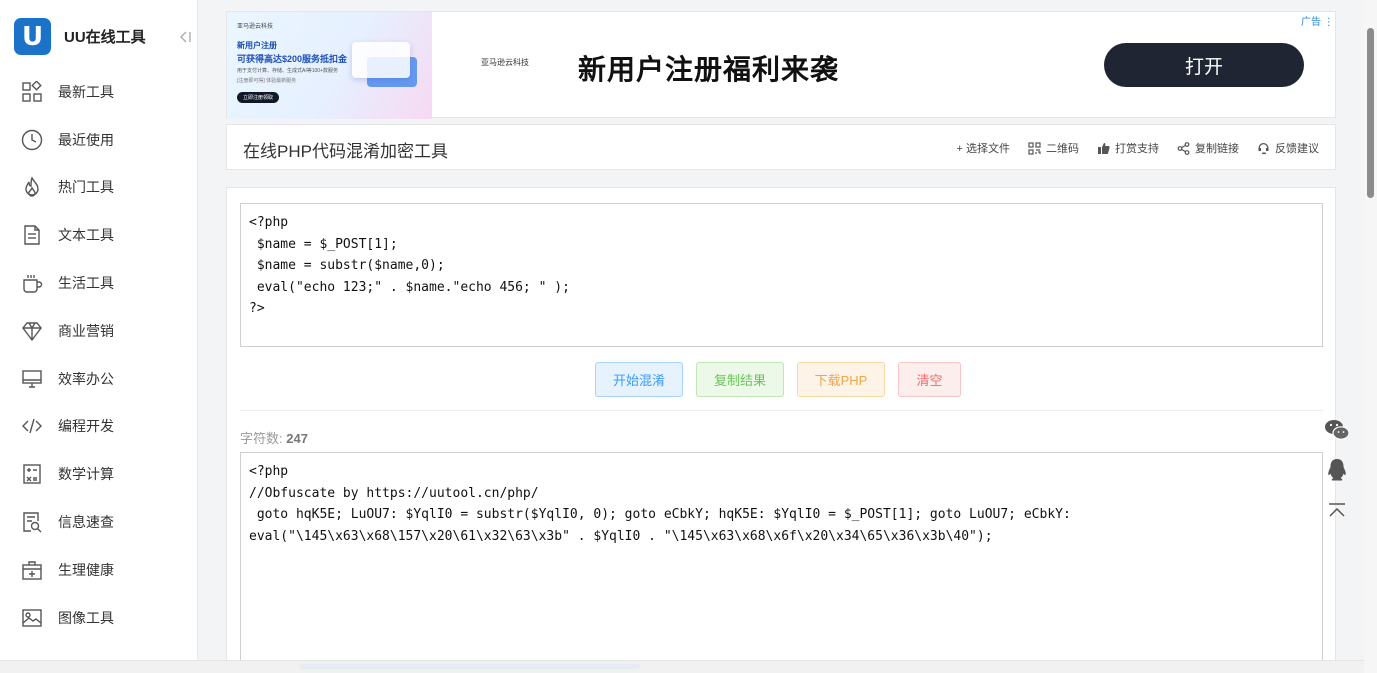 Image resolution: width=1377 pixels, height=673 pixels. Describe the element at coordinates (86, 187) in the screenshot. I see `sidebar-item-label: 热门工具` at that location.